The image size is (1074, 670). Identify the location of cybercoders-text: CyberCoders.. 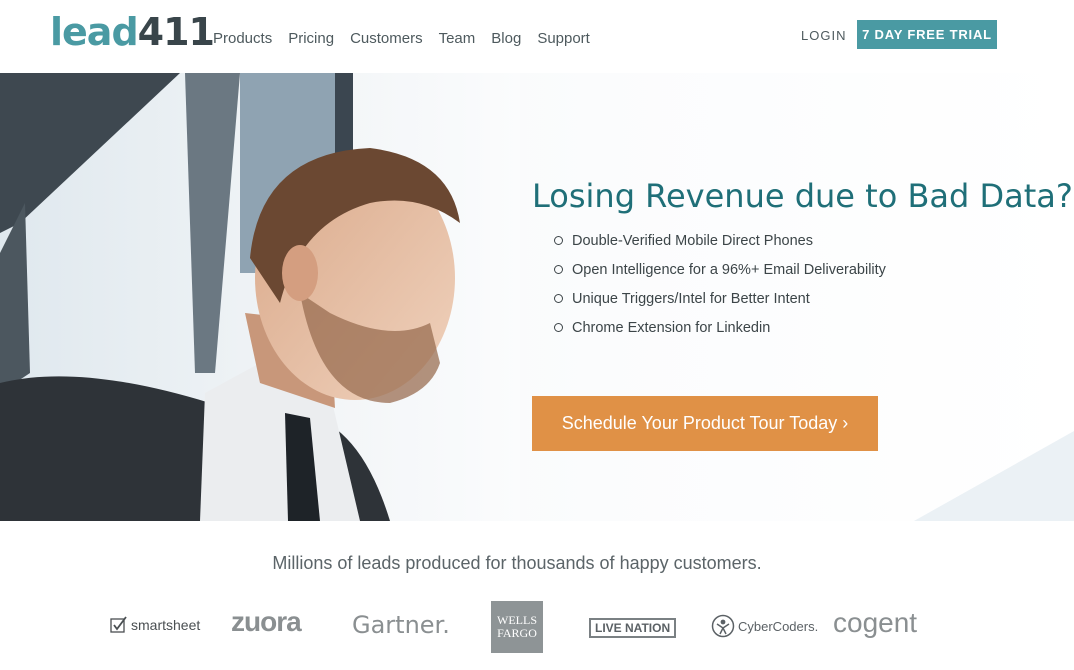
(778, 626).